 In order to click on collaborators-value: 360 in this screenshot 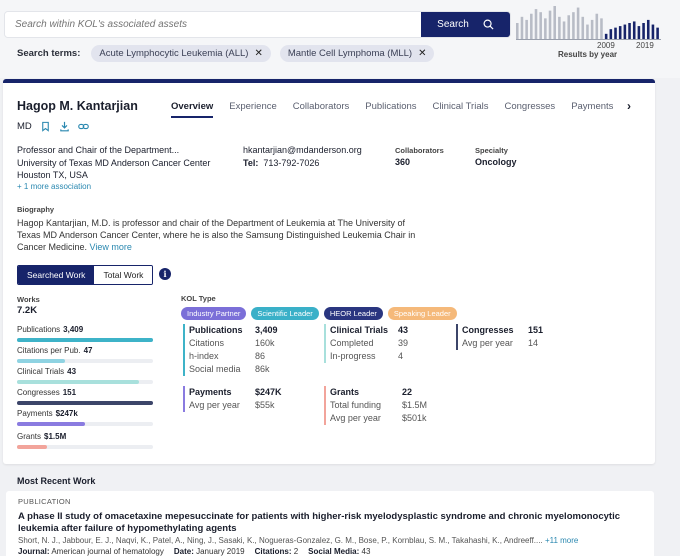, I will do `click(403, 162)`.